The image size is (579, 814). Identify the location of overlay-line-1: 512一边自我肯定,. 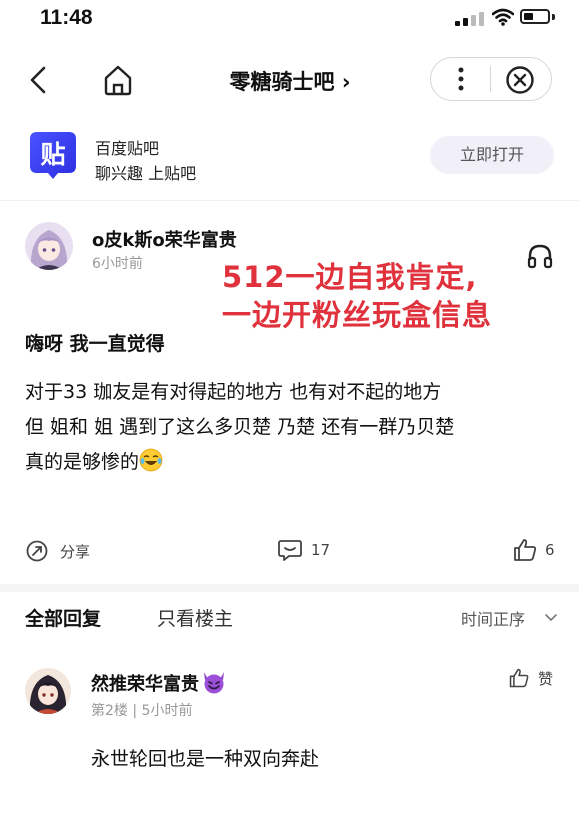
(350, 277).